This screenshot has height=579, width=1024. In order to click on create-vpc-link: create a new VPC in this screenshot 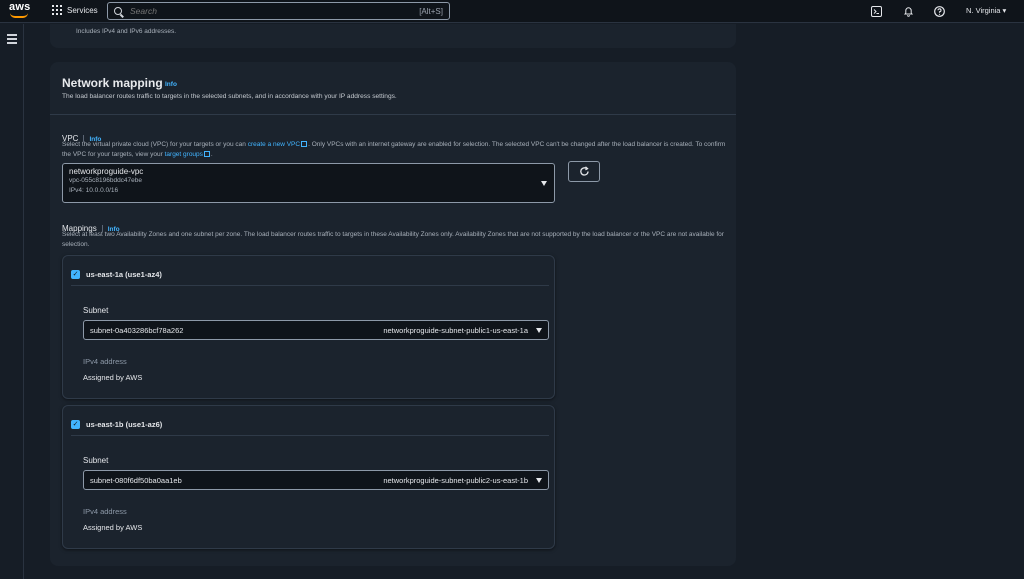, I will do `click(274, 144)`.